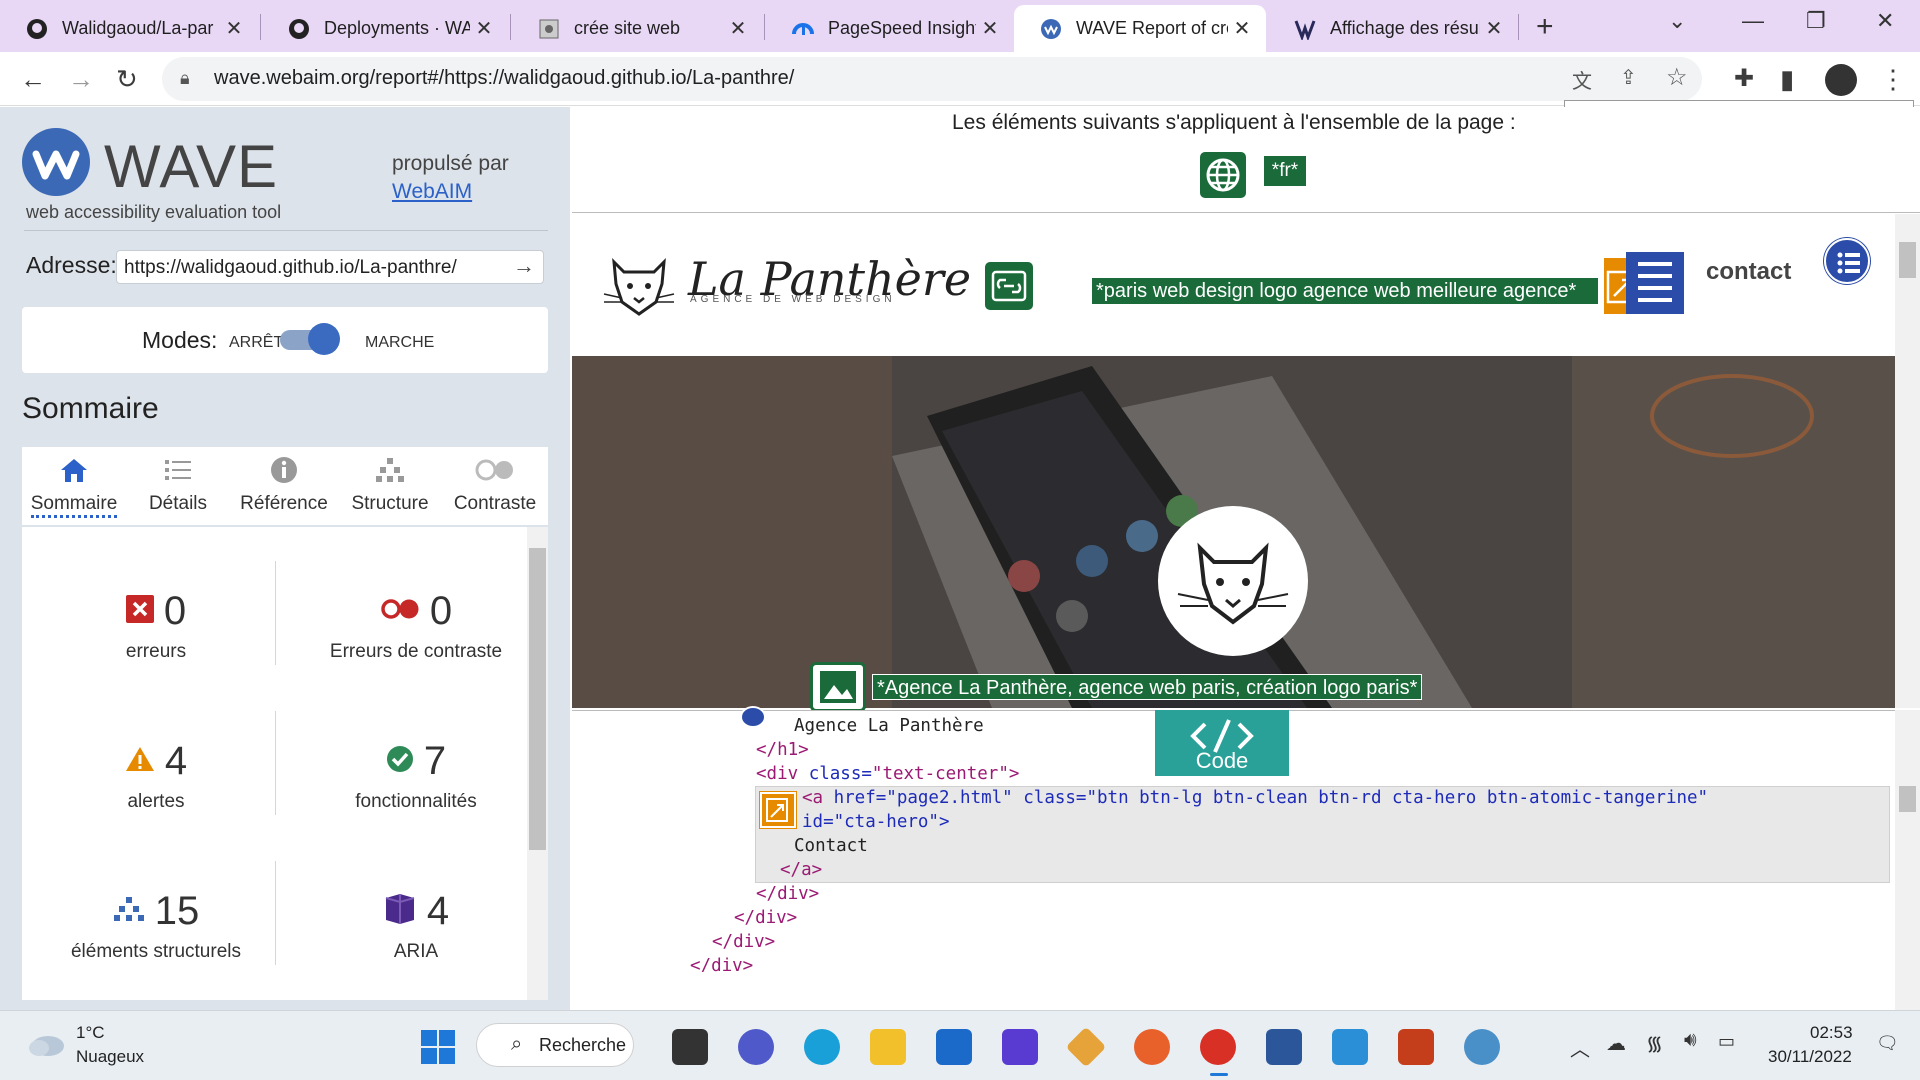 The image size is (1920, 1080). What do you see at coordinates (156, 775) in the screenshot?
I see `stat-alerts: 4 alertes` at bounding box center [156, 775].